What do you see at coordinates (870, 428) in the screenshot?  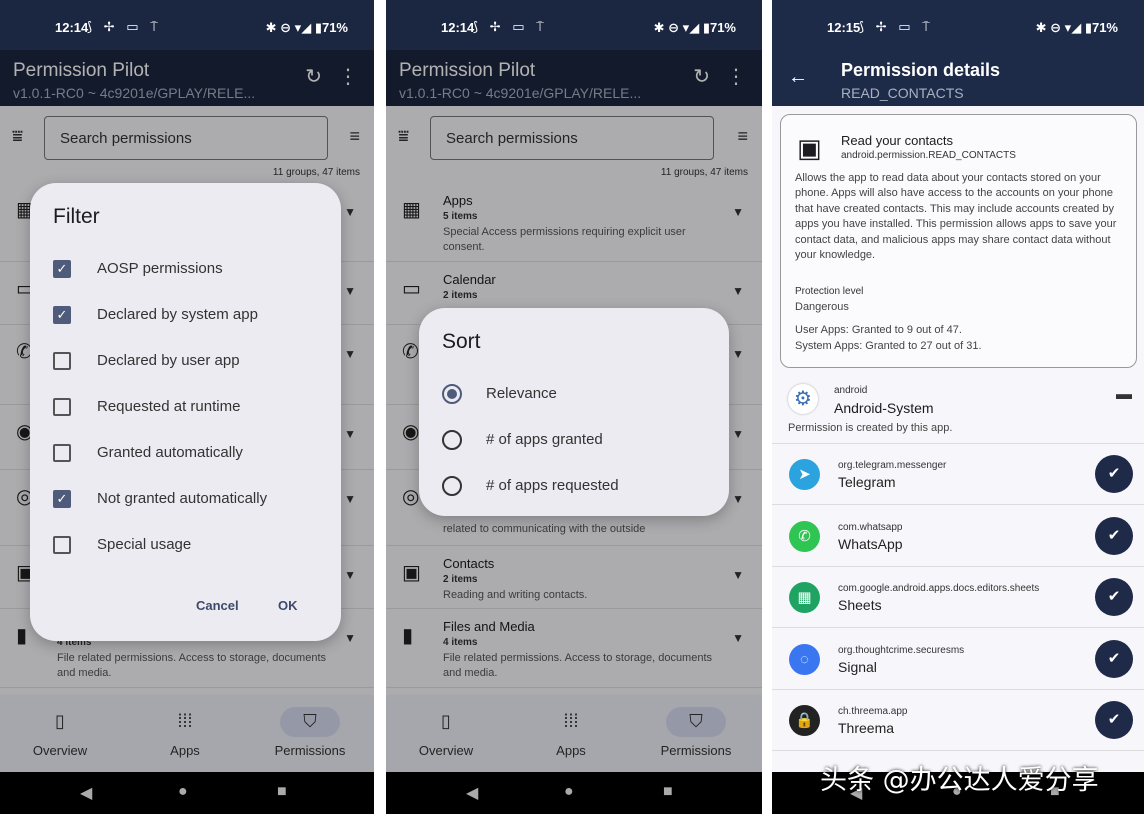 I see `creator-note: Permission is created by this app.` at bounding box center [870, 428].